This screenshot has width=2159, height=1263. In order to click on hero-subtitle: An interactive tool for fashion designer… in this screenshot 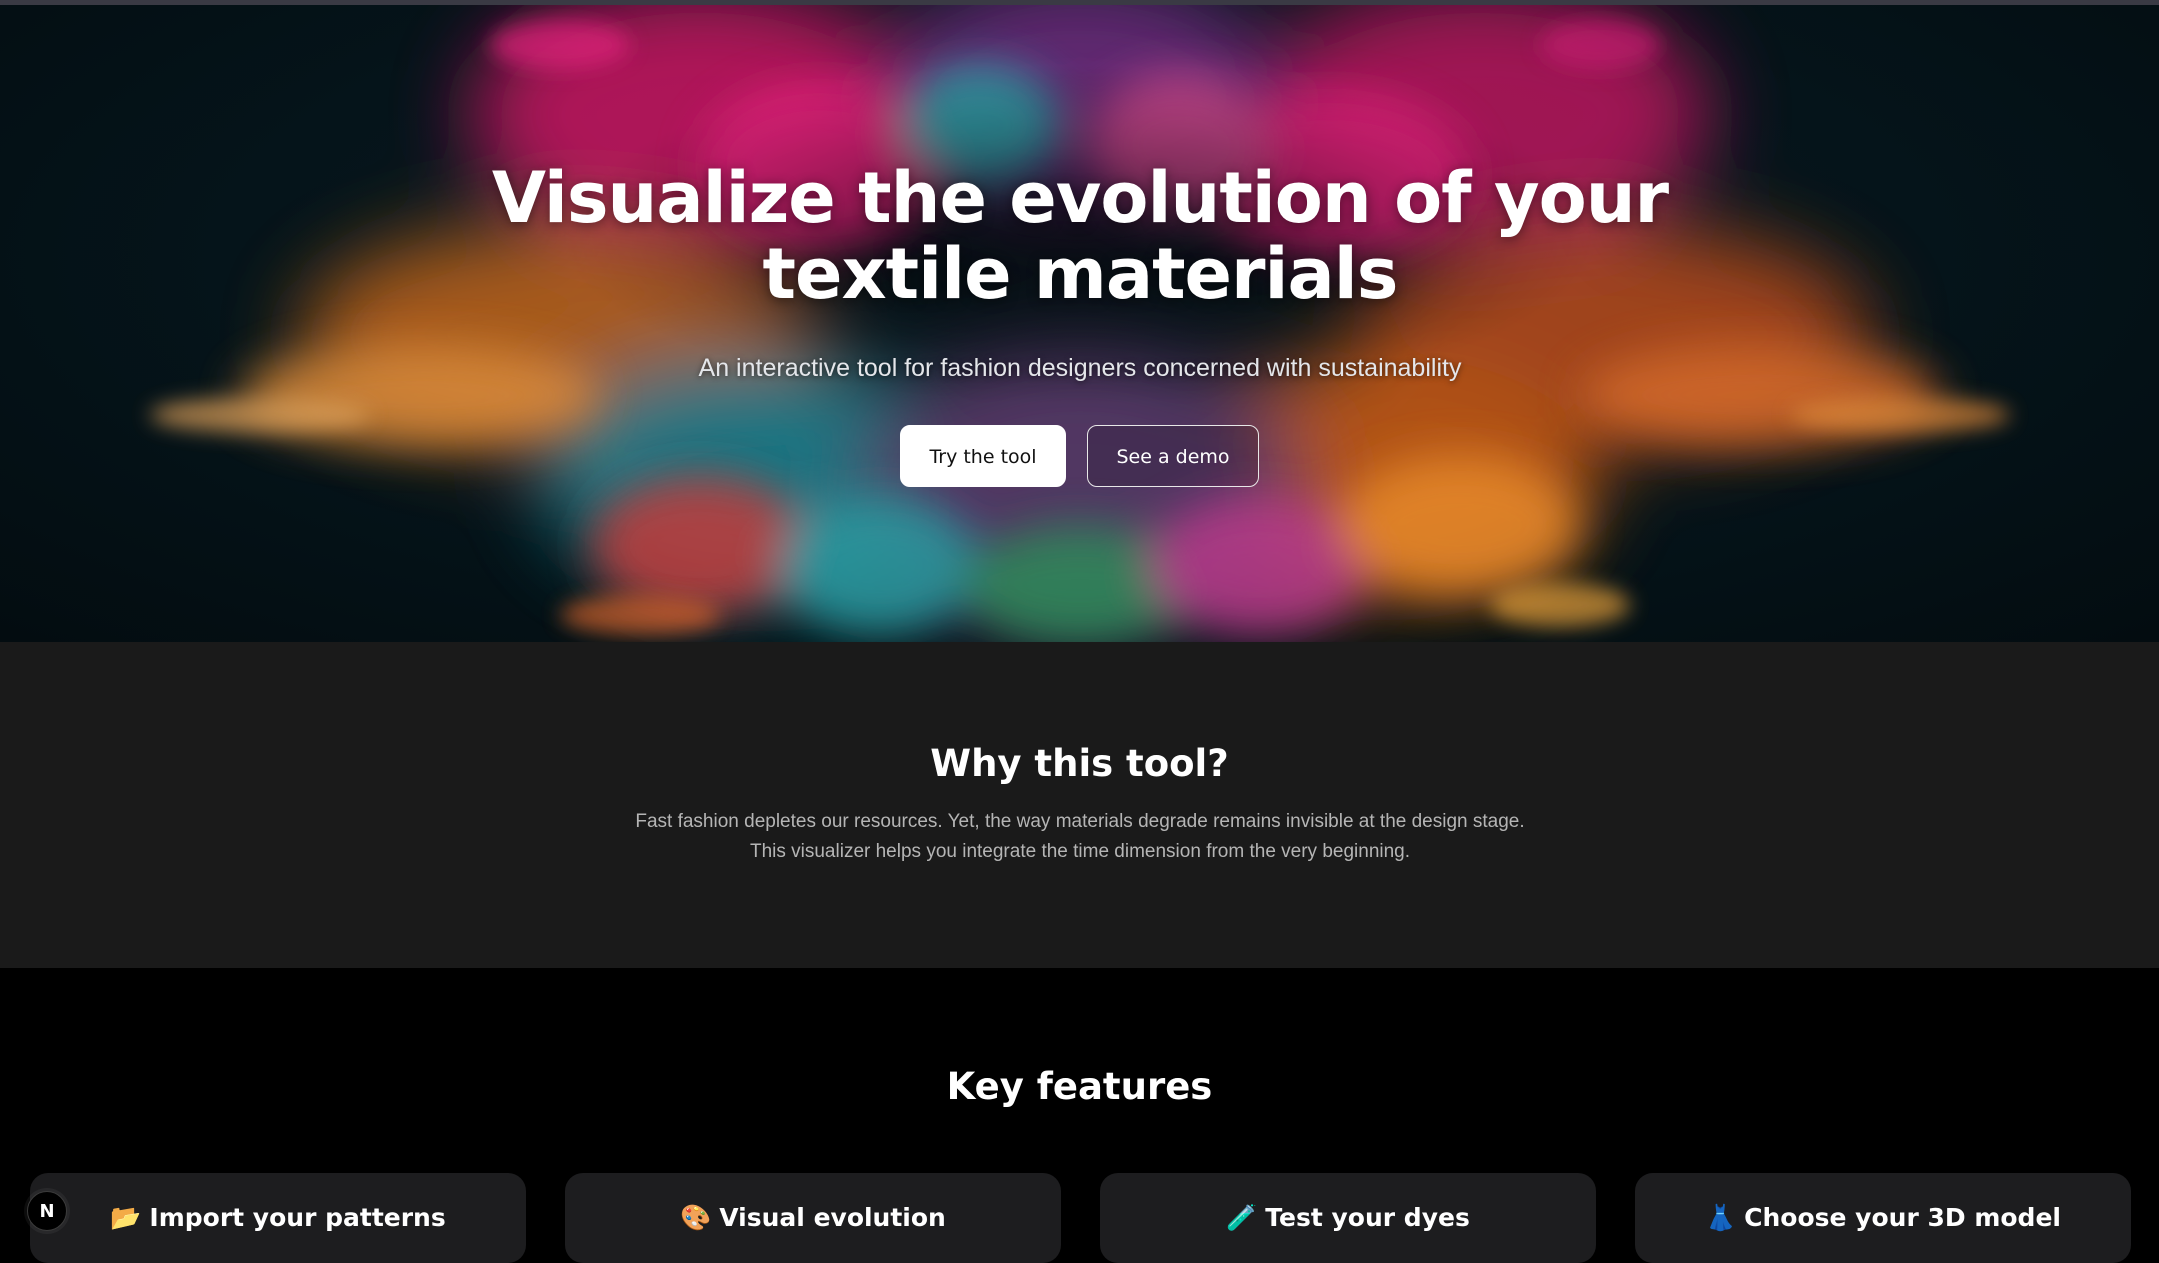, I will do `click(1080, 368)`.